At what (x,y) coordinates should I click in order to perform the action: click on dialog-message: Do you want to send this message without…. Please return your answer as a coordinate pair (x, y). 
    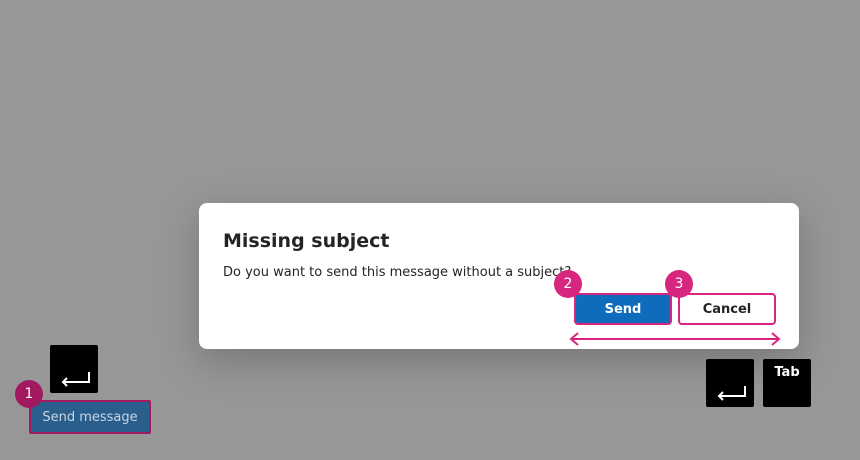
    Looking at the image, I should click on (397, 272).